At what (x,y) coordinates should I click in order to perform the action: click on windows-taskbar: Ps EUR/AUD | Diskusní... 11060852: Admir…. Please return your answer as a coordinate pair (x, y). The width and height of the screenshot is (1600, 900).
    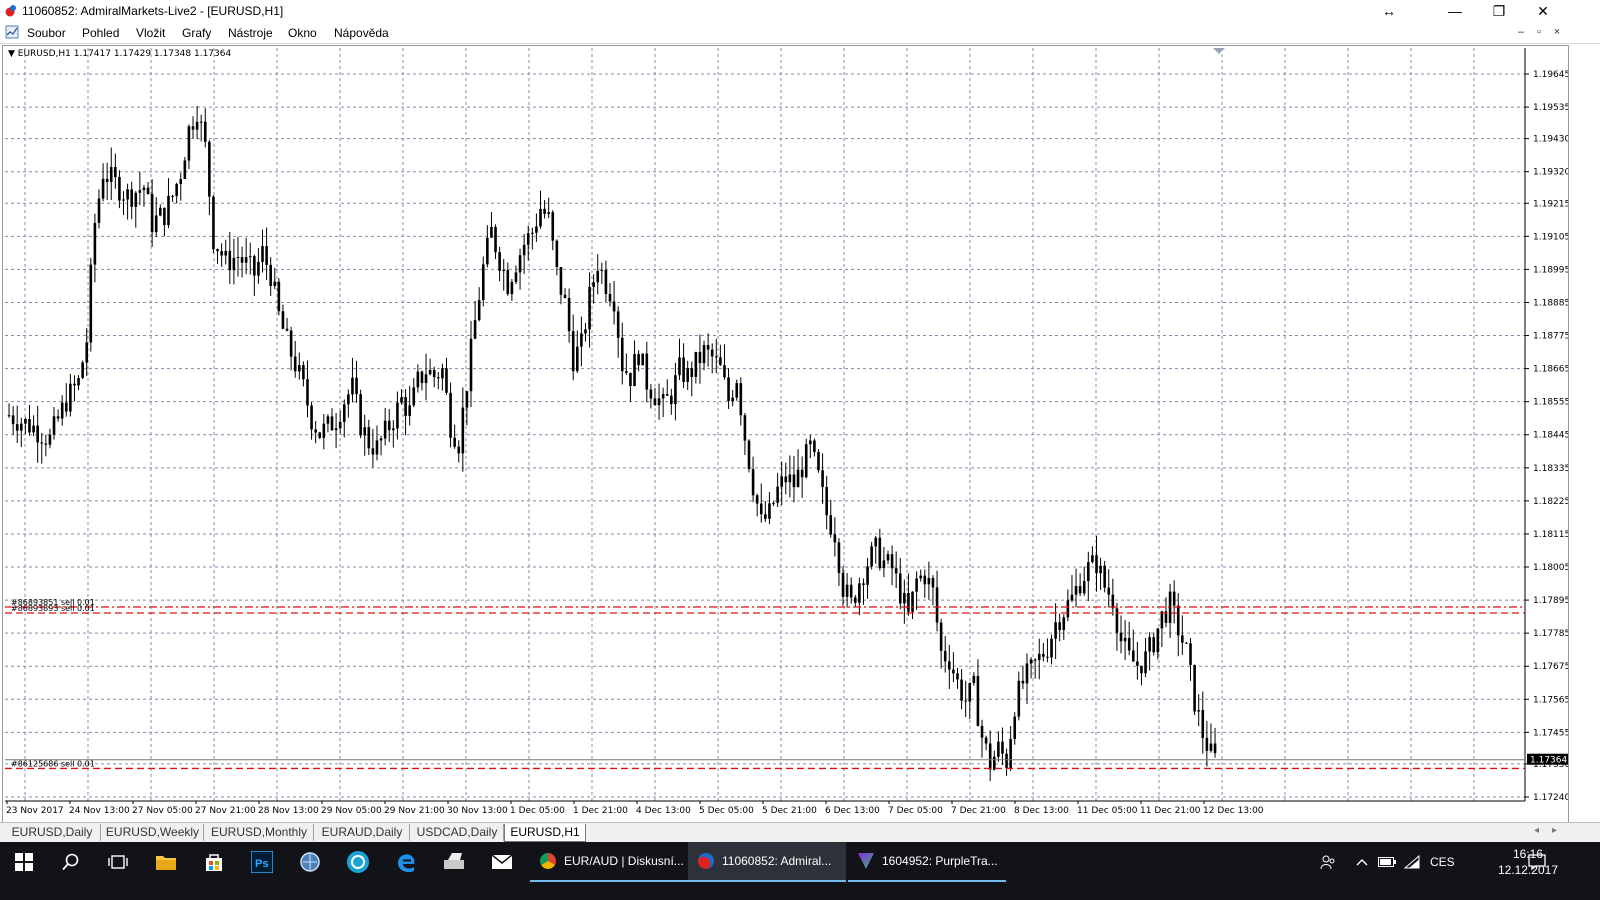
    Looking at the image, I should click on (800, 871).